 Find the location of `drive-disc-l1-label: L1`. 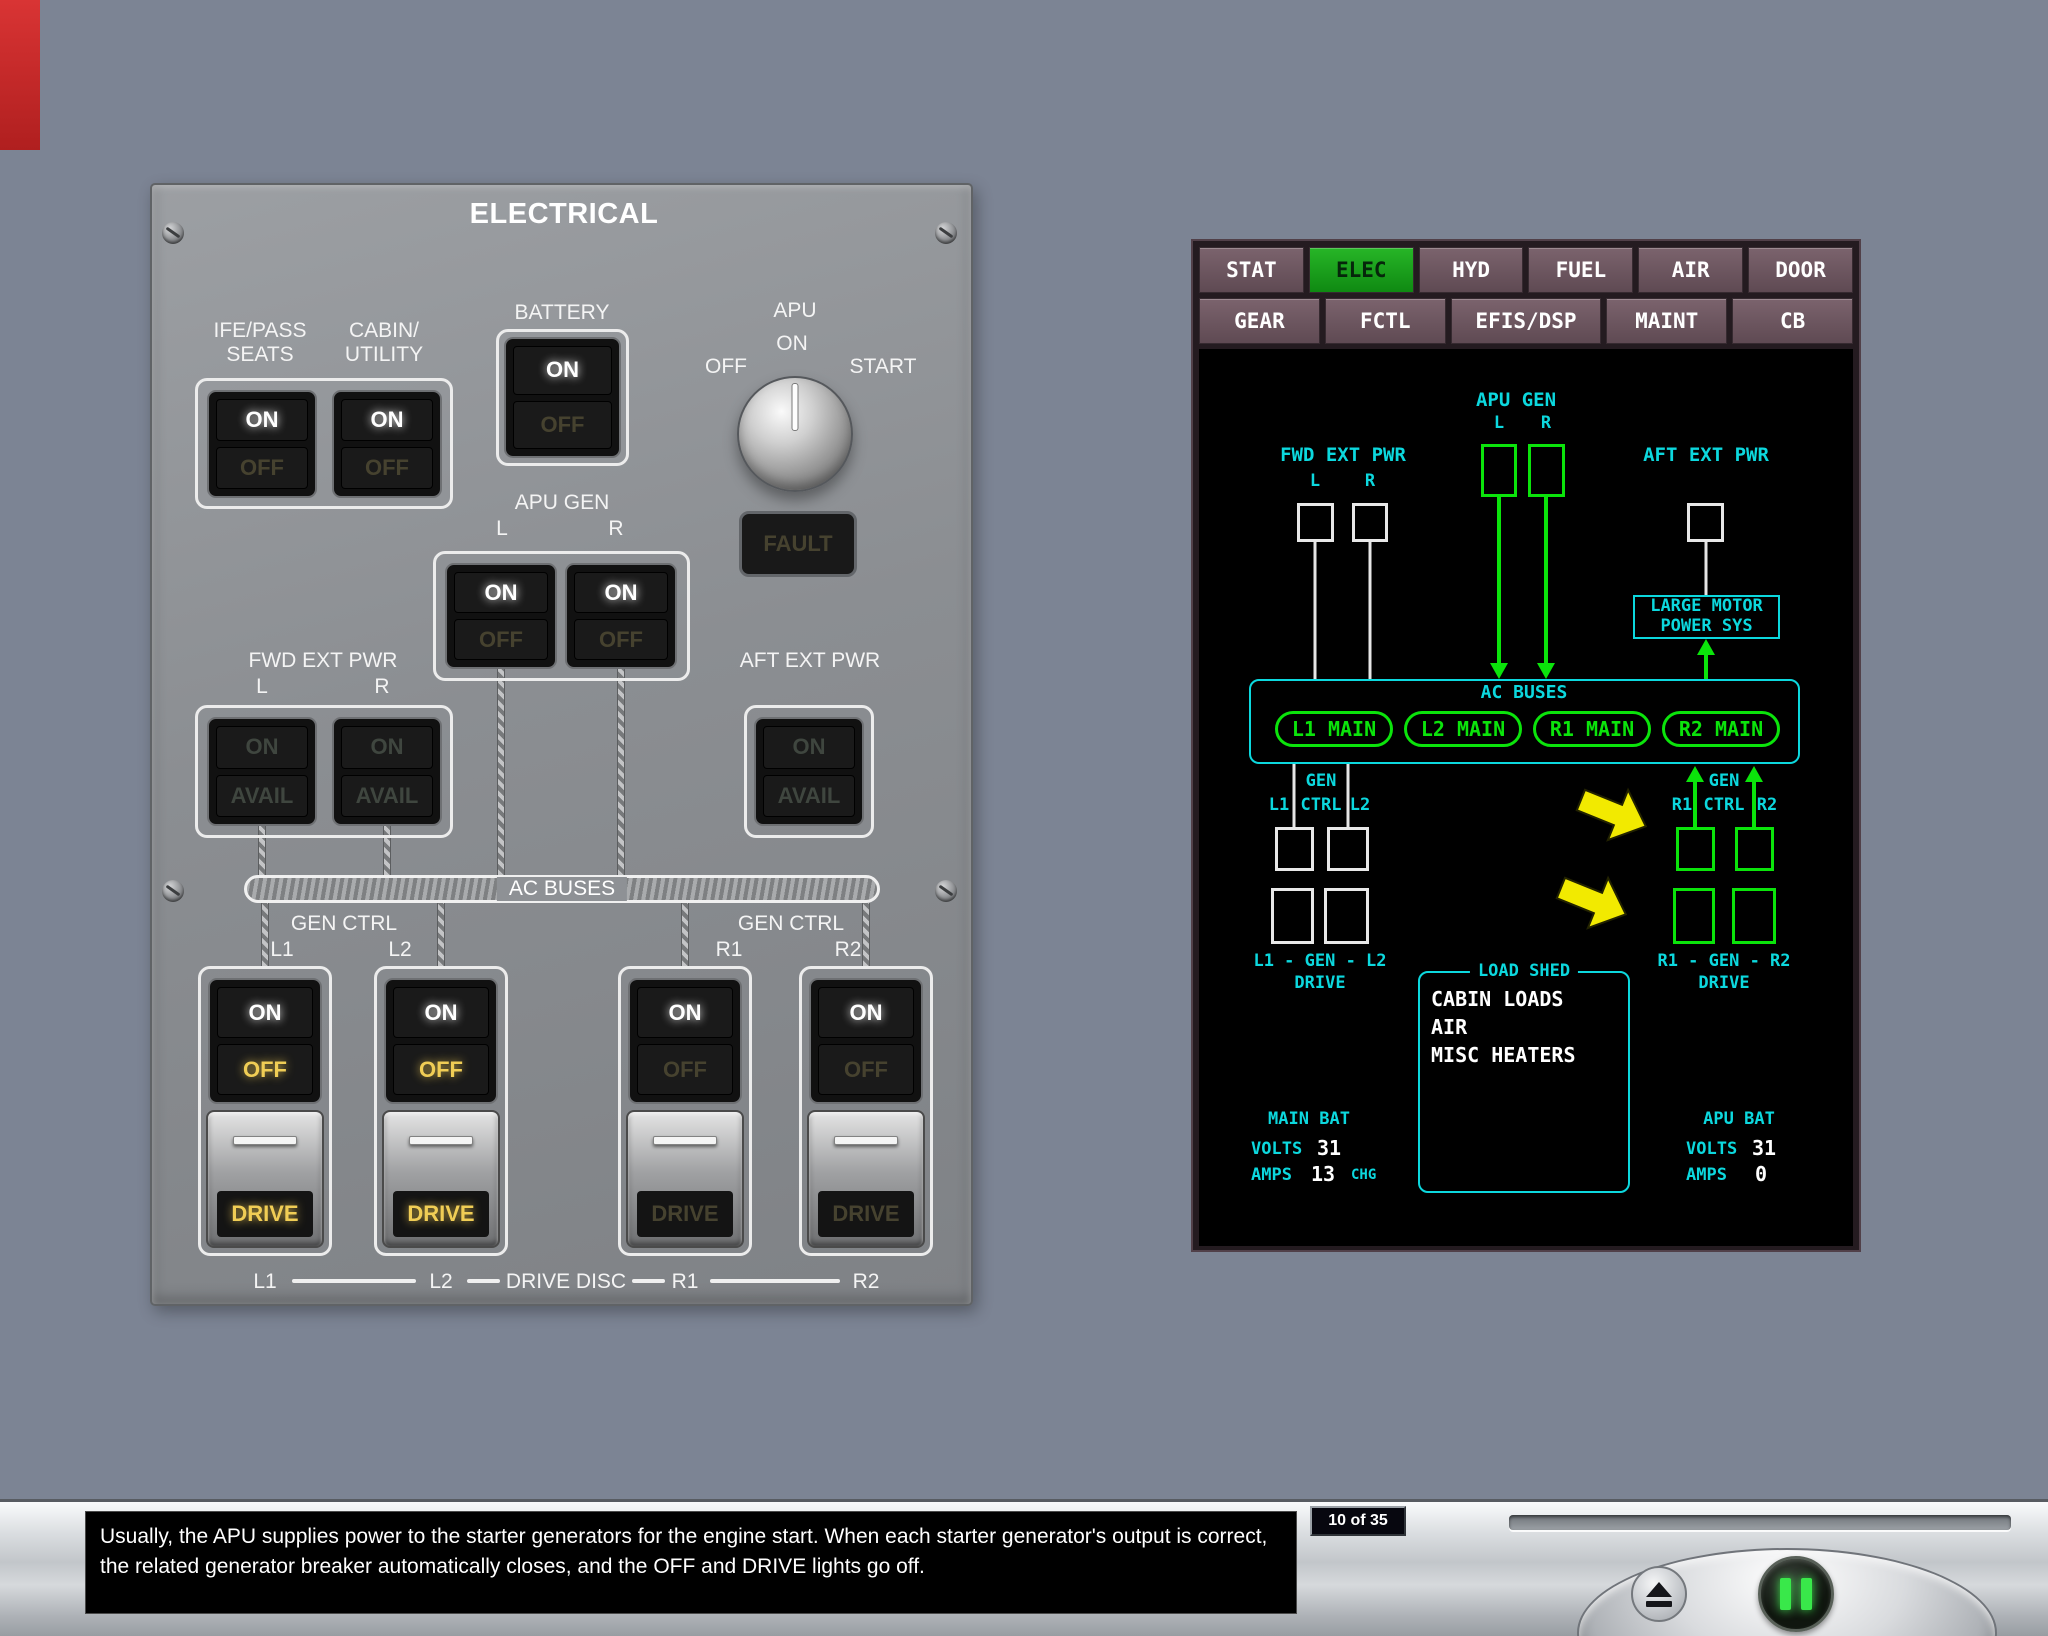

drive-disc-l1-label: L1 is located at coordinates (265, 1281).